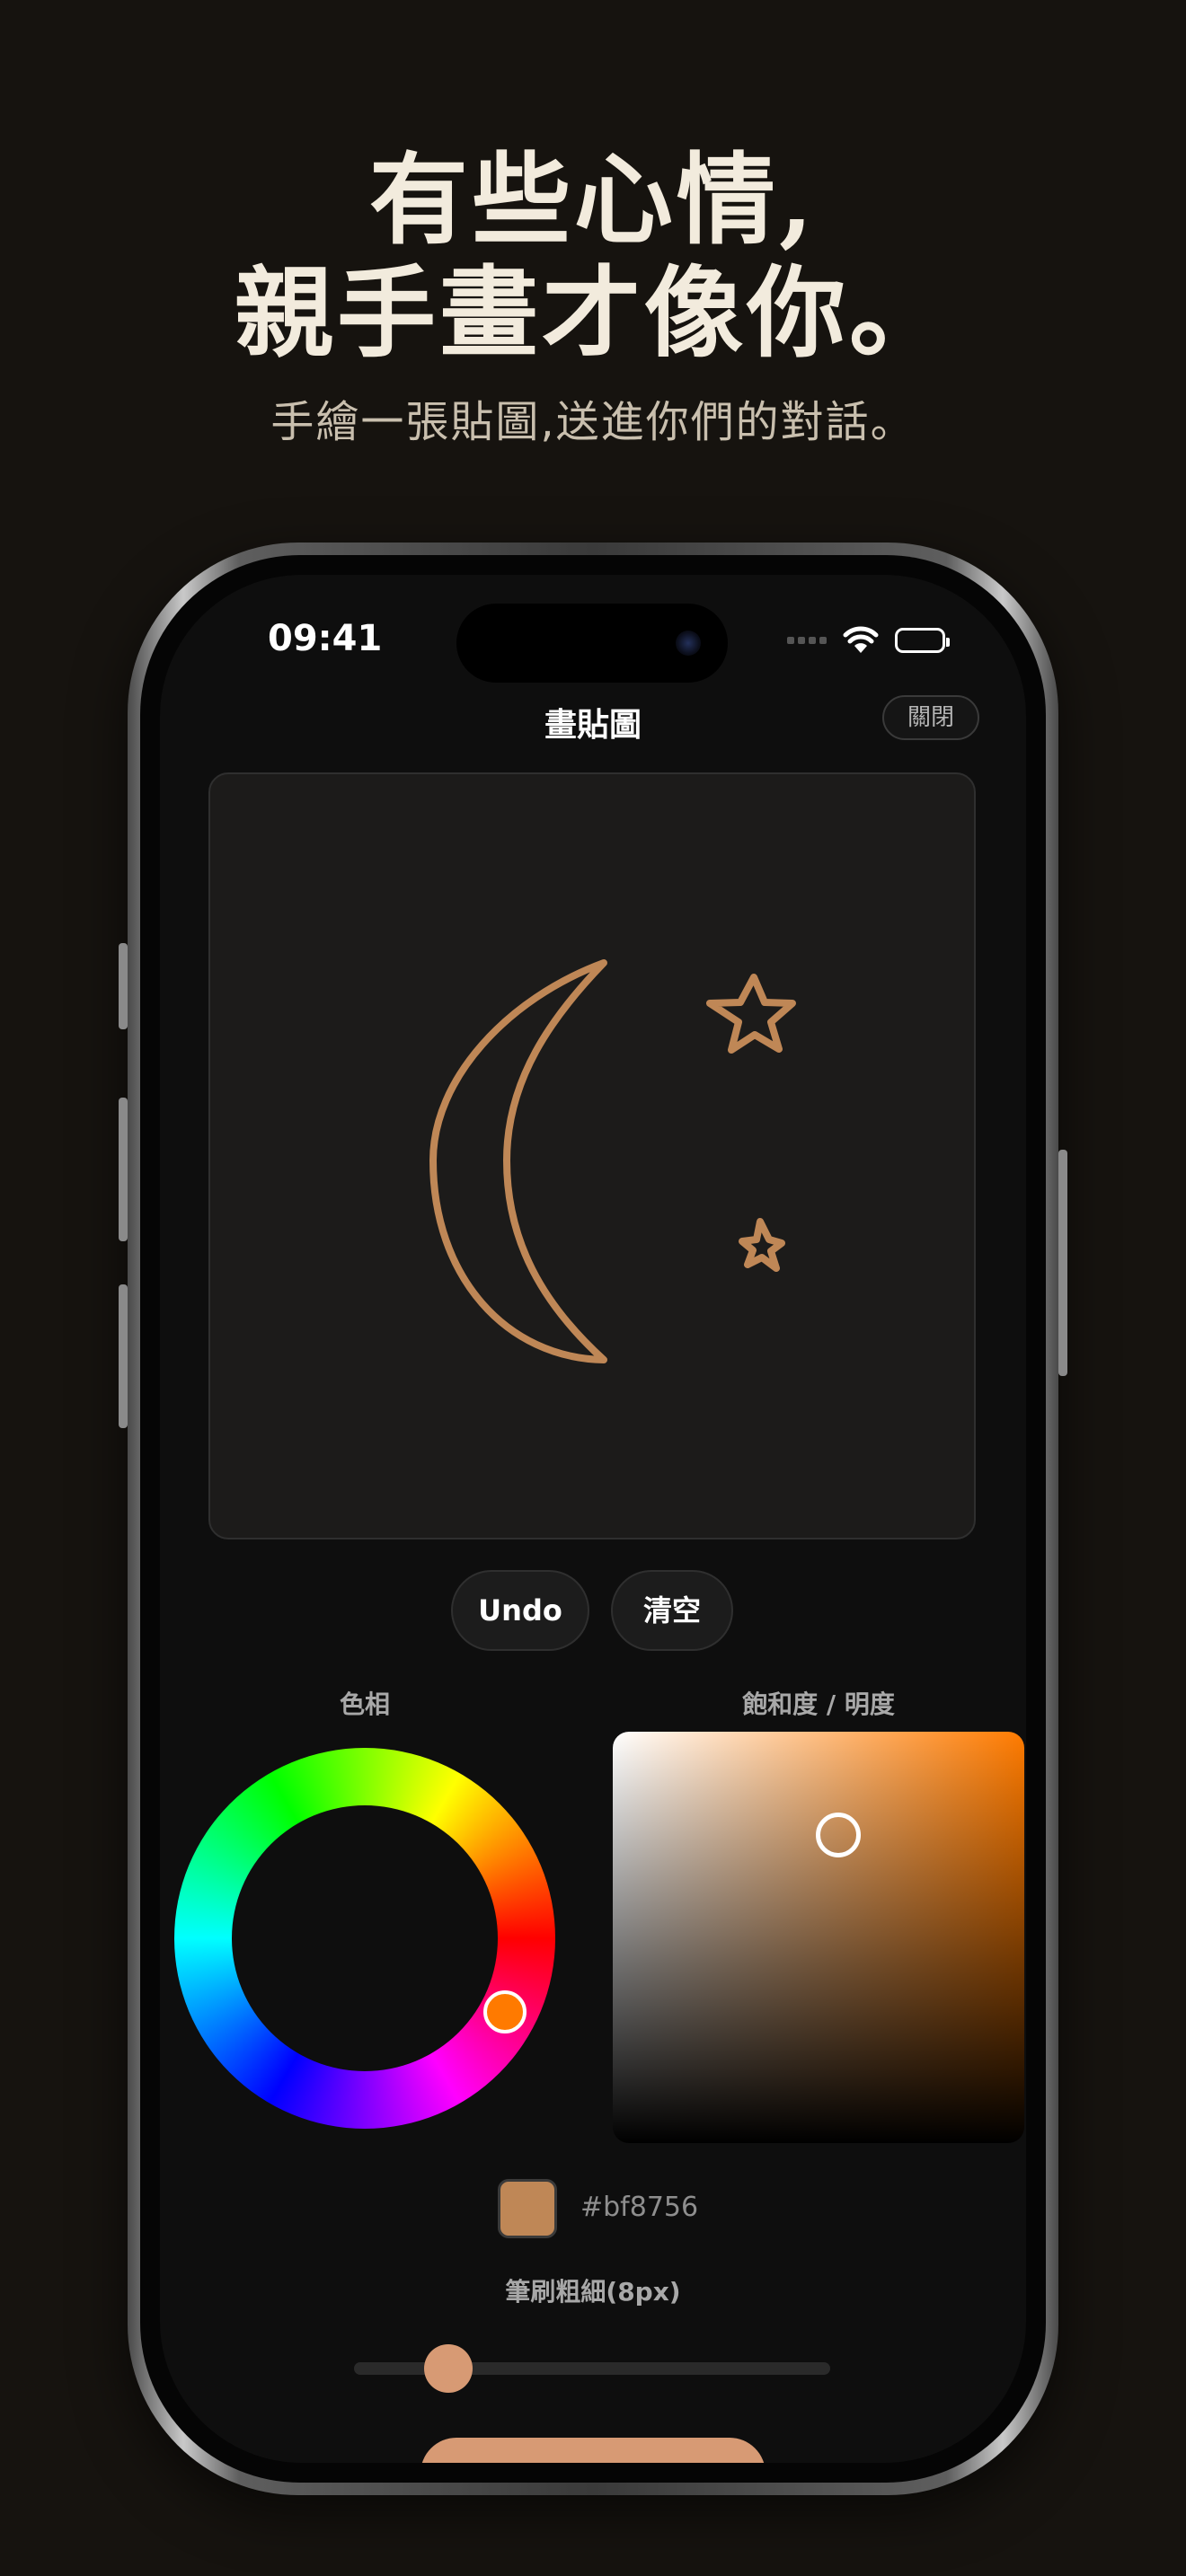 This screenshot has width=1186, height=2576. I want to click on clear-button: 清空, so click(672, 1610).